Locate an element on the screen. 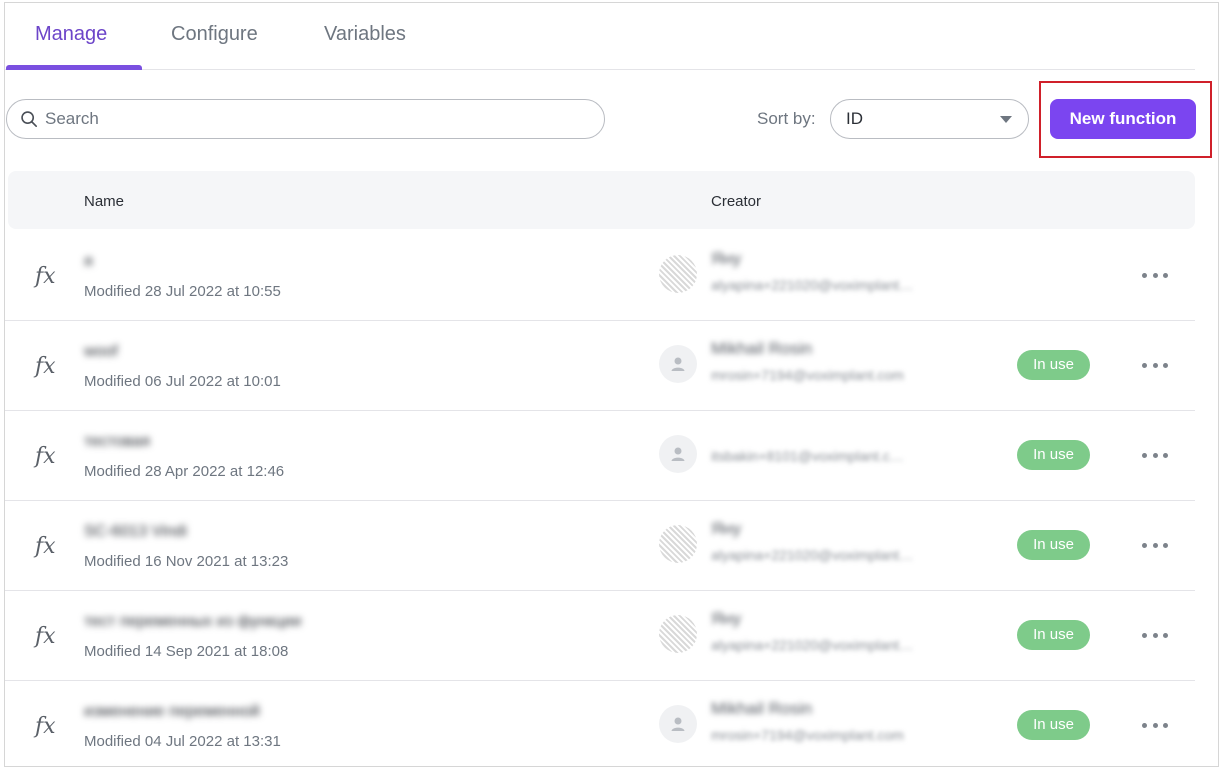  search-box is located at coordinates (305, 119).